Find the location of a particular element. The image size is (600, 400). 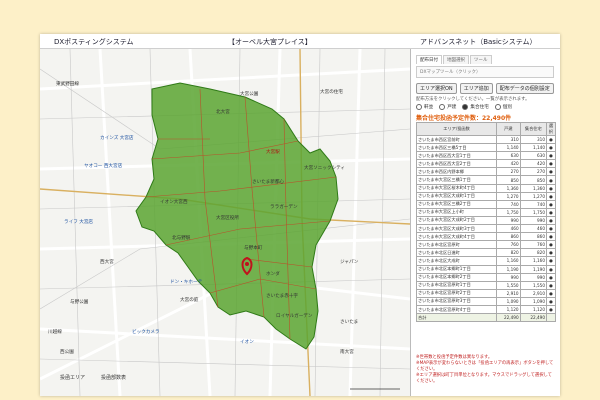

table-cell: 1,360 is located at coordinates (508, 188).